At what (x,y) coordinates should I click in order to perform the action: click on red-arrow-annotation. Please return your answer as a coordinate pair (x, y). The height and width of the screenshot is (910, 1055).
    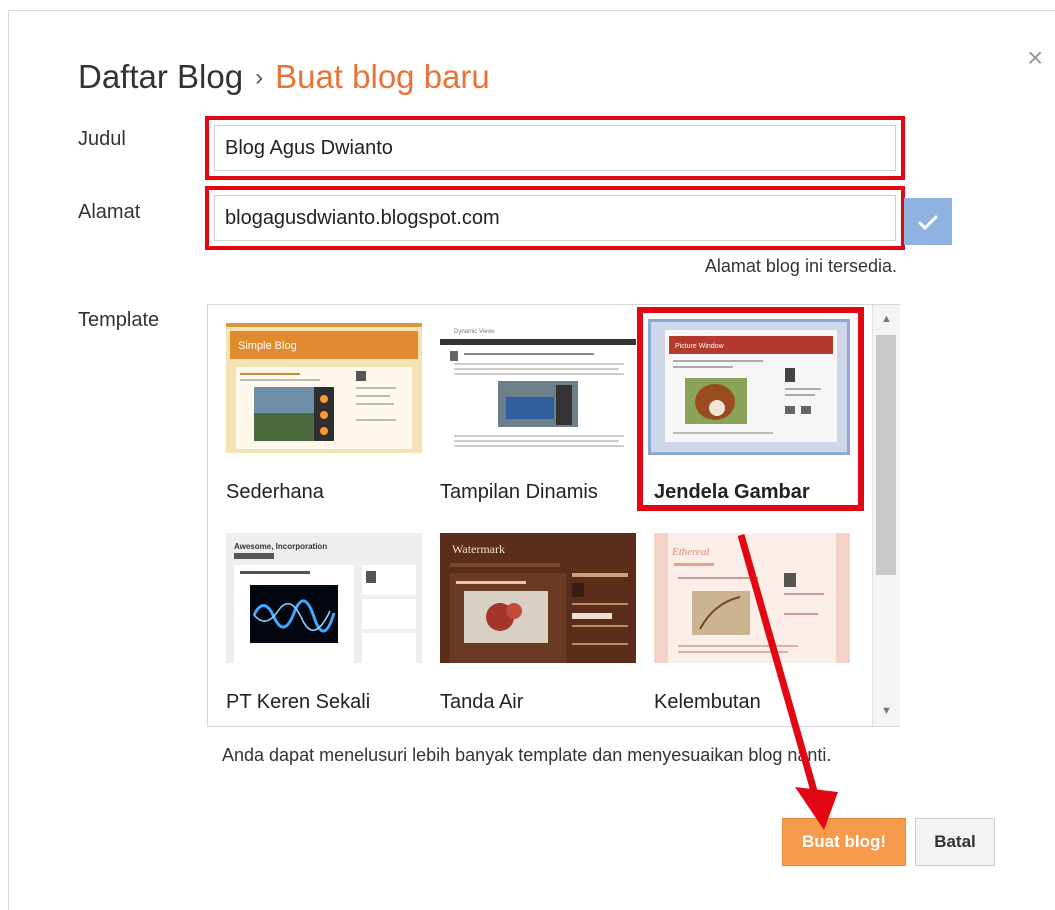
    Looking at the image, I should click on (787, 682).